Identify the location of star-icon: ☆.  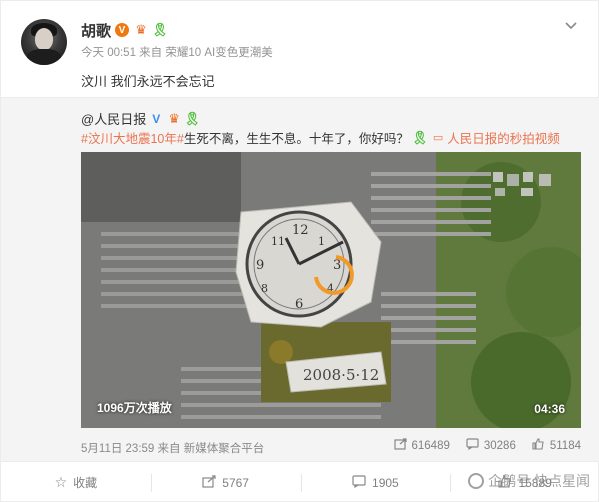
(61, 482).